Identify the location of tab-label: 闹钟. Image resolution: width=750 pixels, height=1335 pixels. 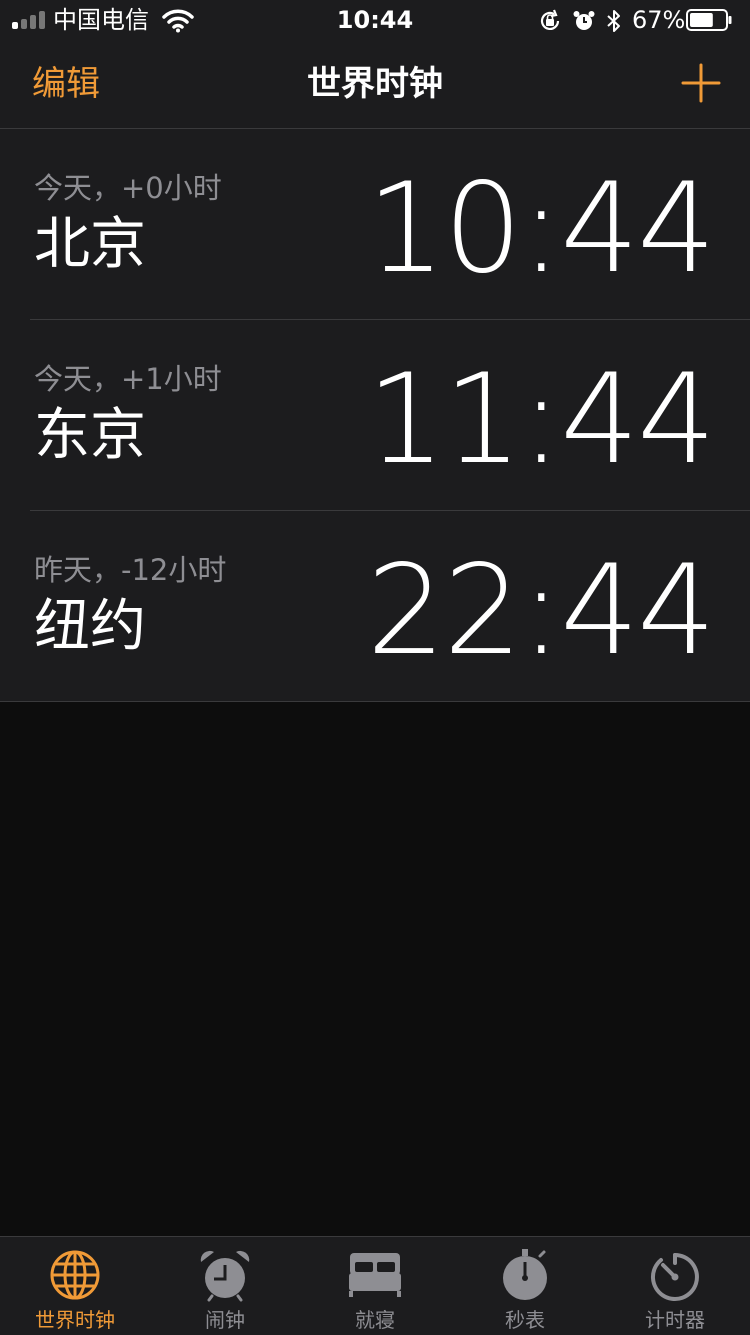
(225, 1320).